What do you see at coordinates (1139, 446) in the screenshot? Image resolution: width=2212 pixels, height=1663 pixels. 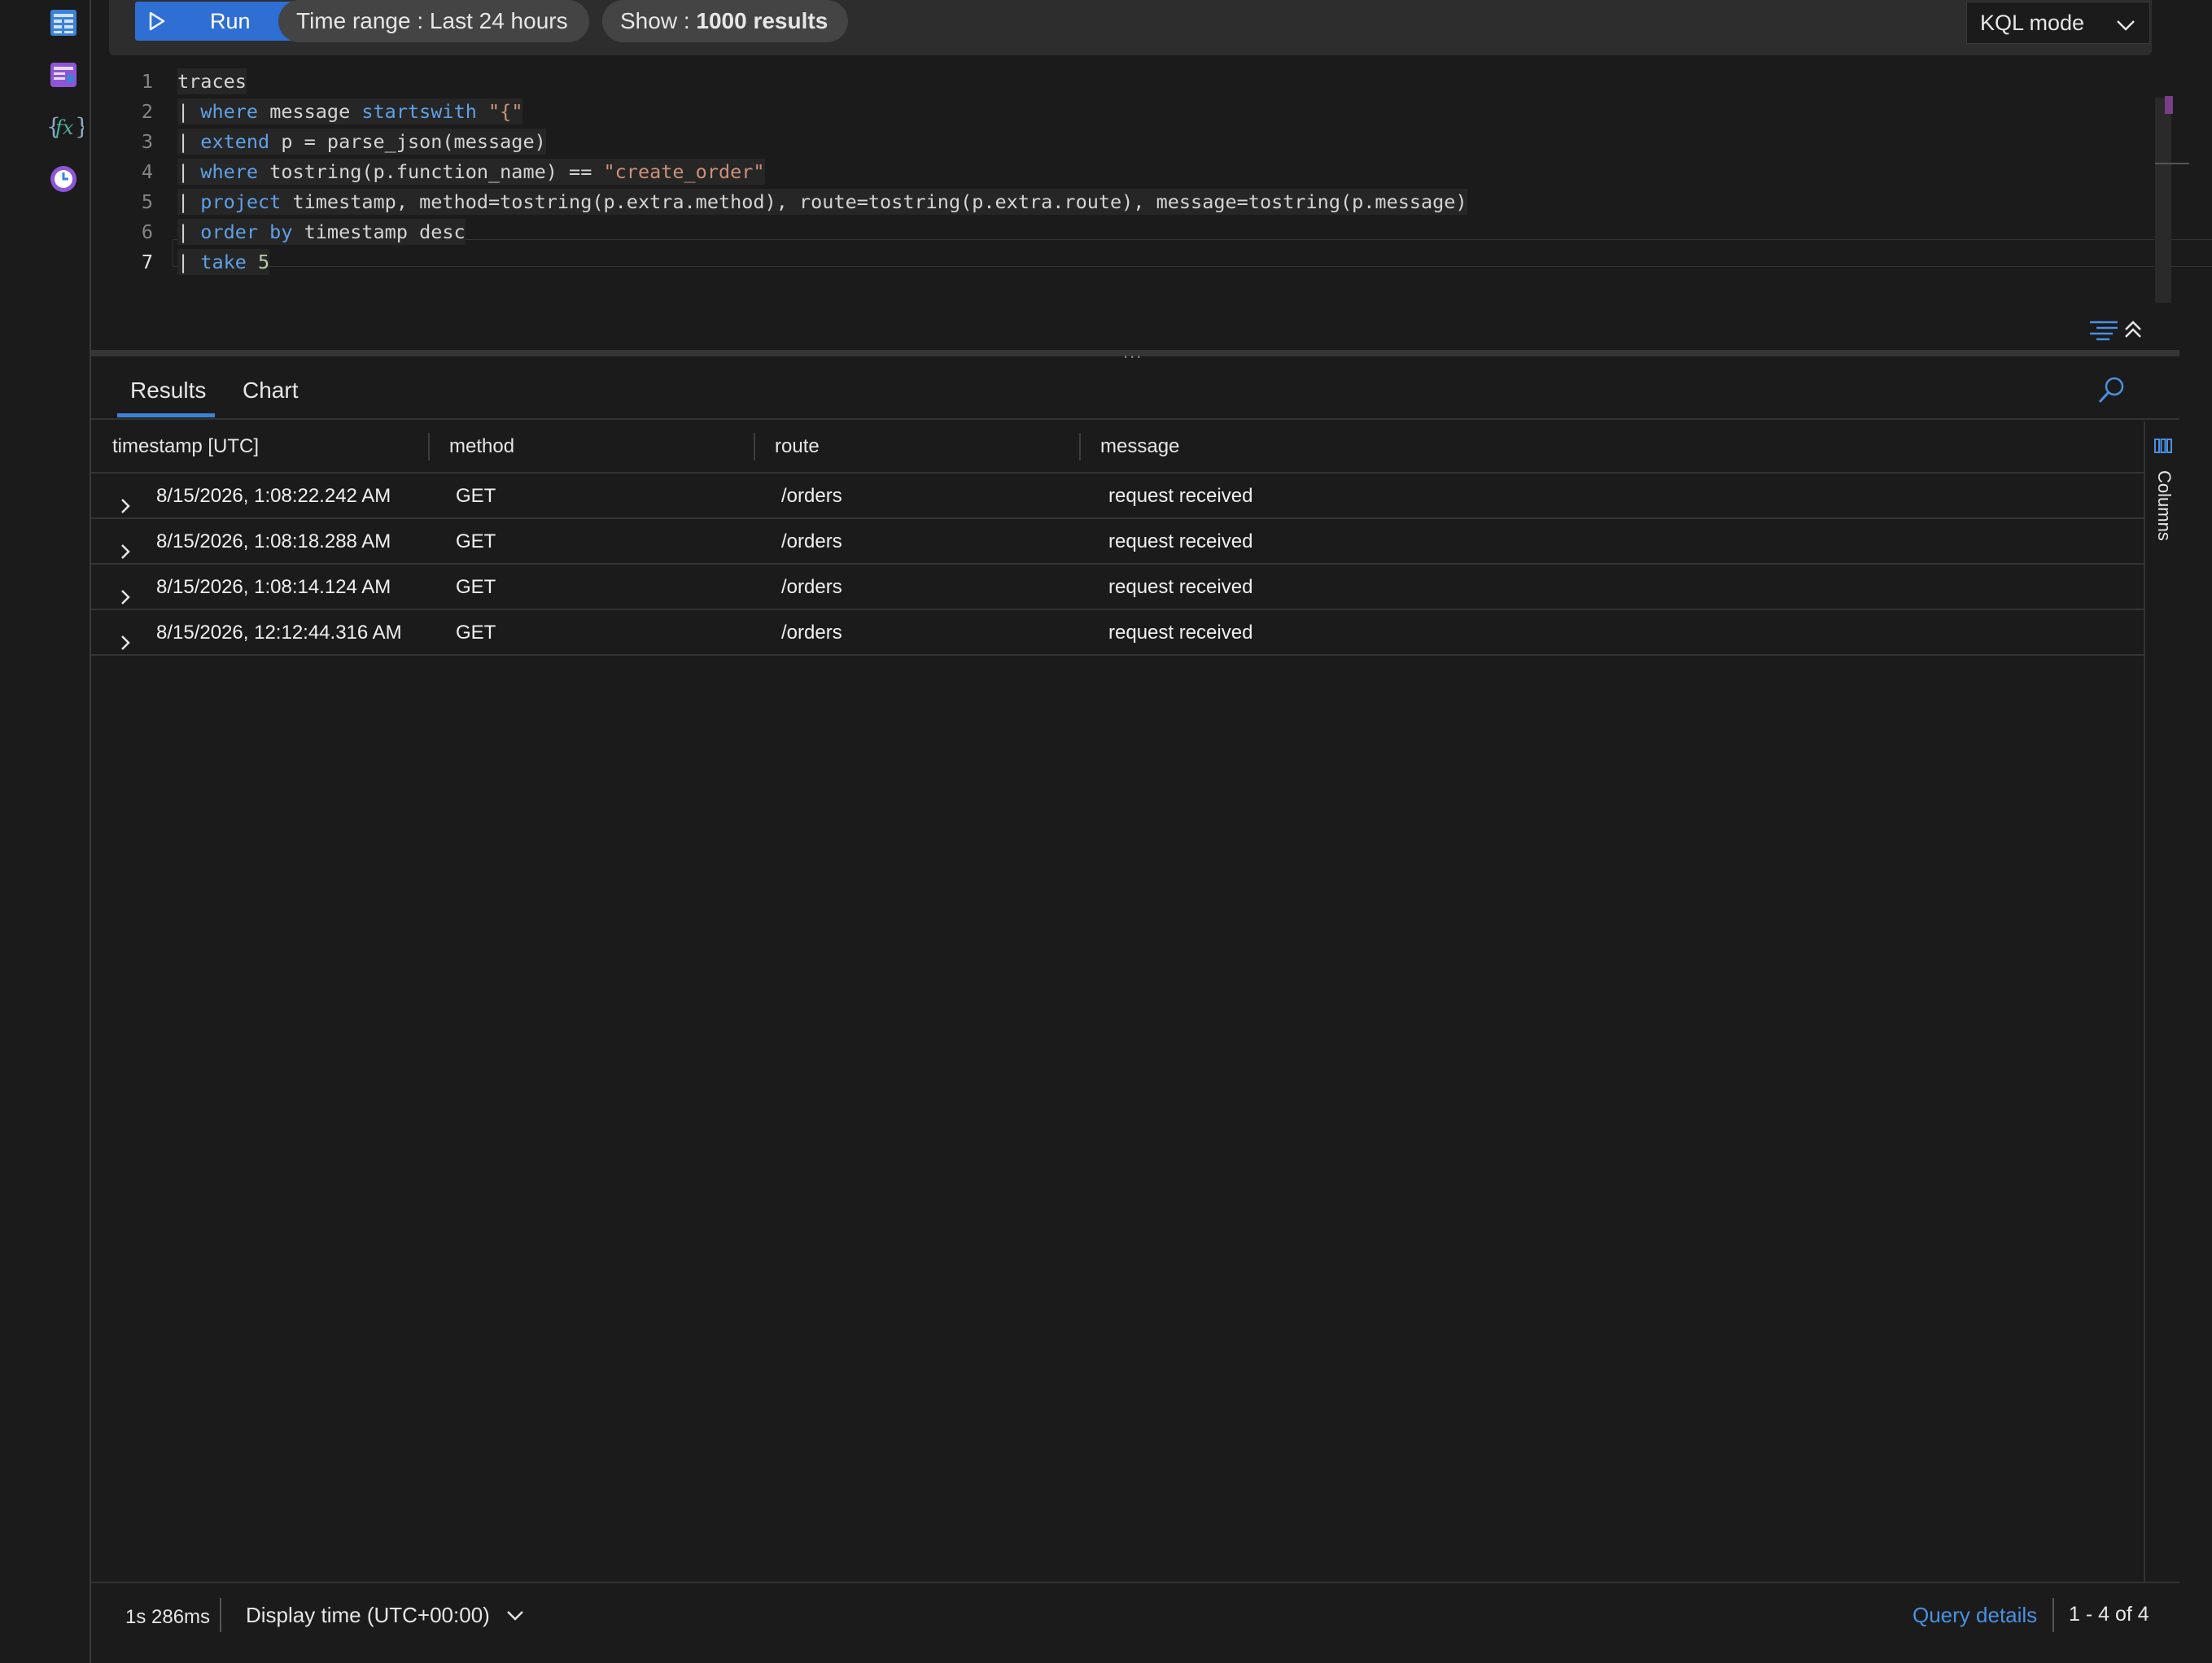 I see `column-header-message: message` at bounding box center [1139, 446].